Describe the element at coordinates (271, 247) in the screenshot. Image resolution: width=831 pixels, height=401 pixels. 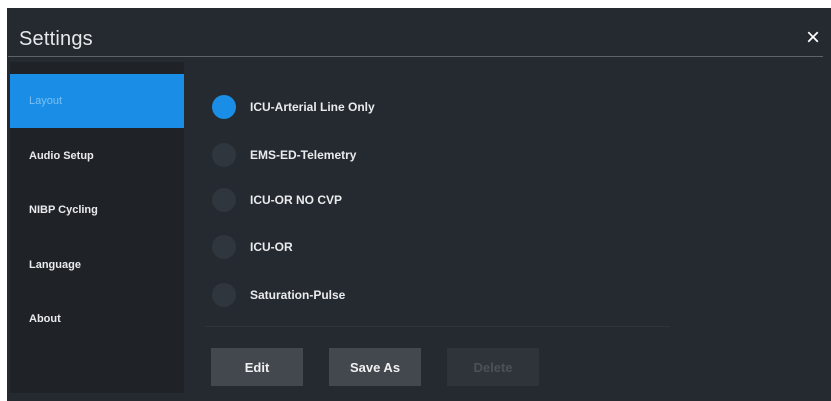
I see `layout-option-label: ICU-OR` at that location.